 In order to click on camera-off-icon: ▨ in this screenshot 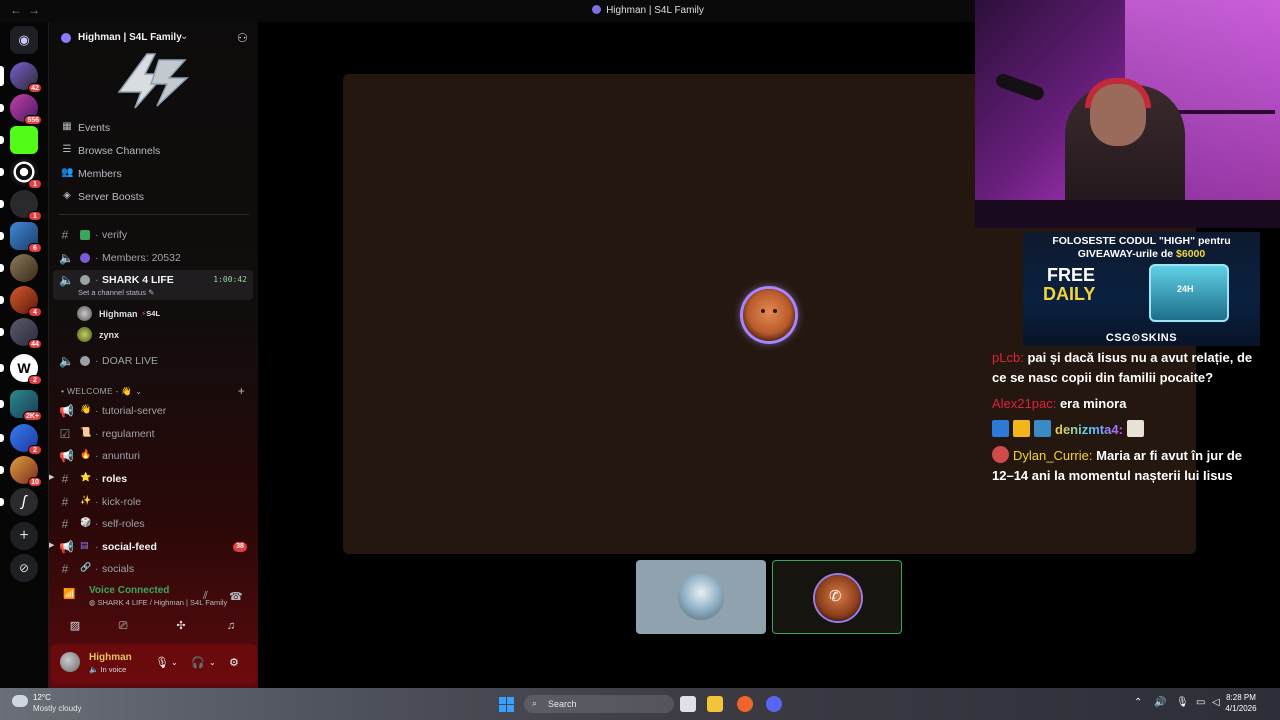, I will do `click(75, 626)`.